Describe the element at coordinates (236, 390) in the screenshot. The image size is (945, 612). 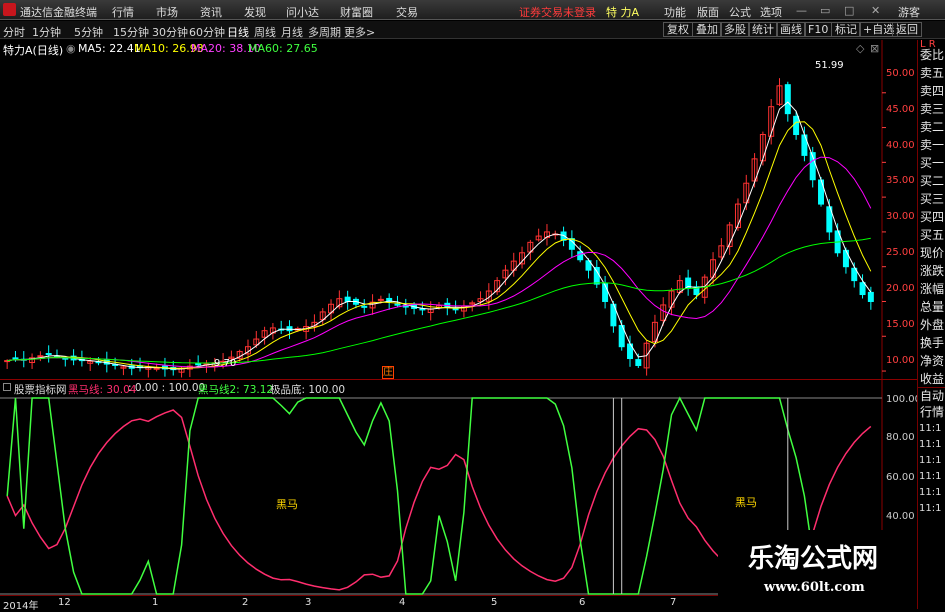
I see `hm2-value: 黑马线2: 73.12` at that location.